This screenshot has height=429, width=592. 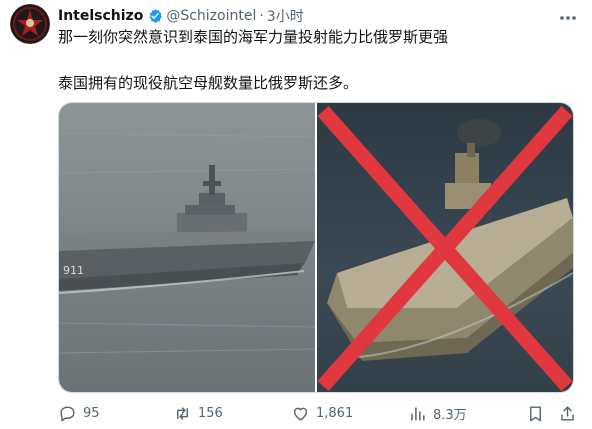 What do you see at coordinates (210, 413) in the screenshot?
I see `repost-count: 156` at bounding box center [210, 413].